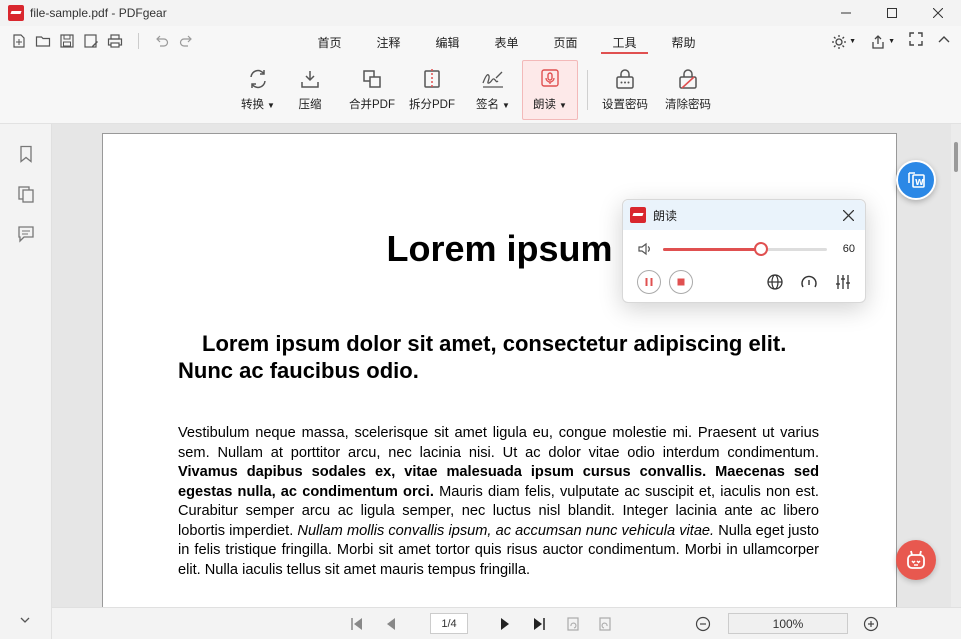 This screenshot has height=639, width=961. What do you see at coordinates (310, 90) in the screenshot?
I see `compress-button: 压缩` at bounding box center [310, 90].